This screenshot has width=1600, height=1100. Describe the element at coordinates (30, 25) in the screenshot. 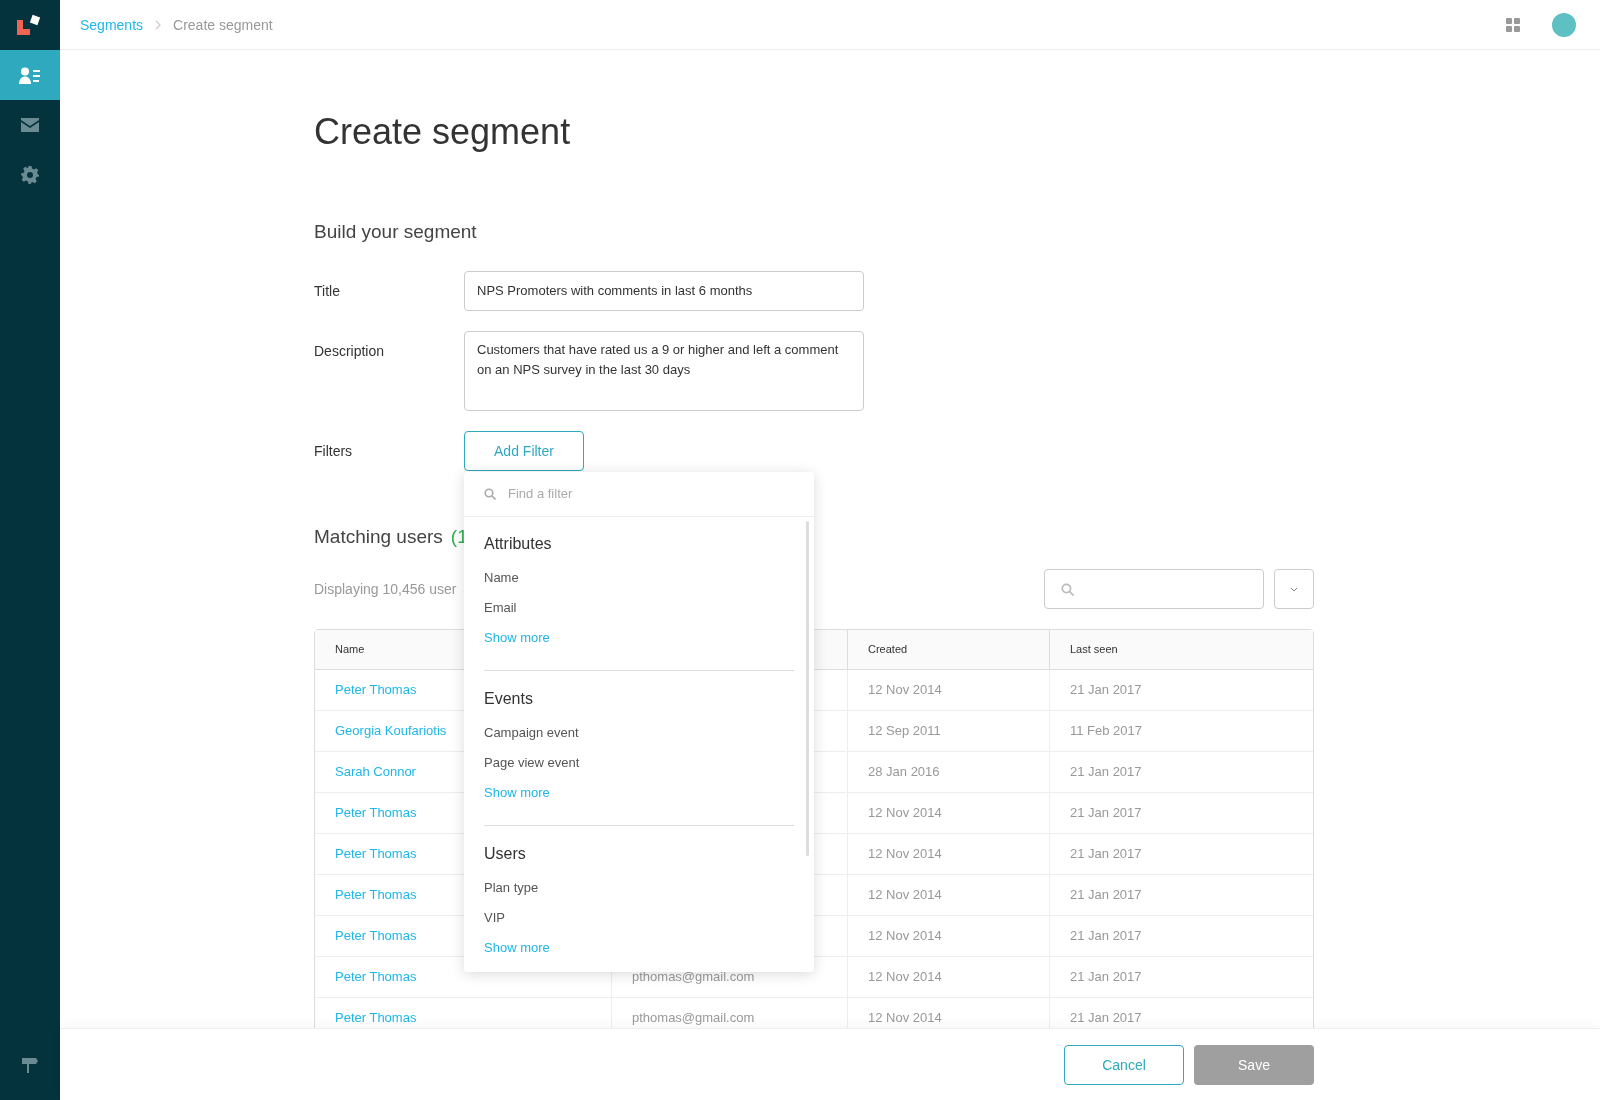

I see `logo-icon` at that location.